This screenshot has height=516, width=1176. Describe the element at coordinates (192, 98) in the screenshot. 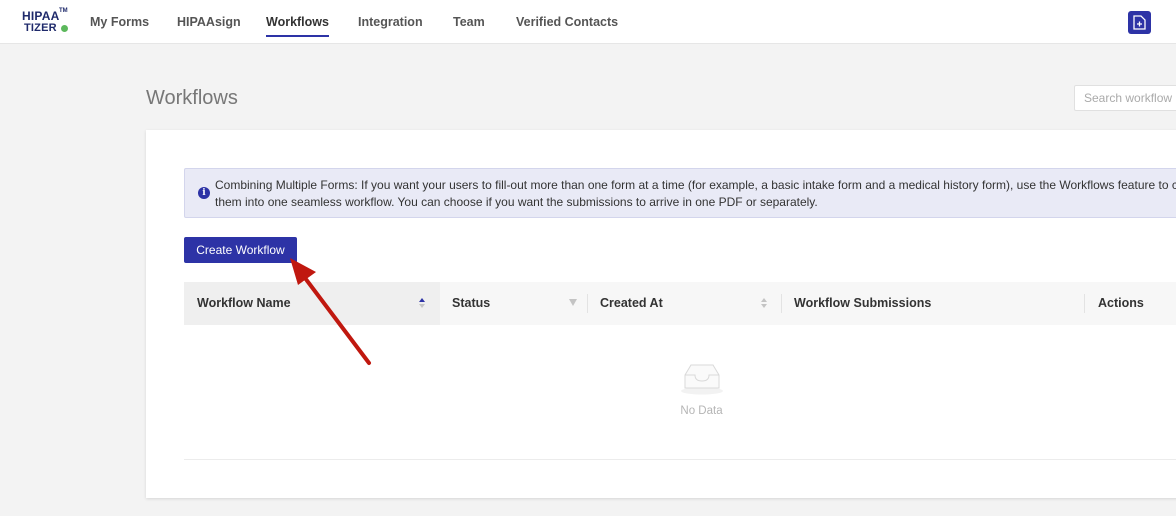

I see `page-title: Workflows` at that location.